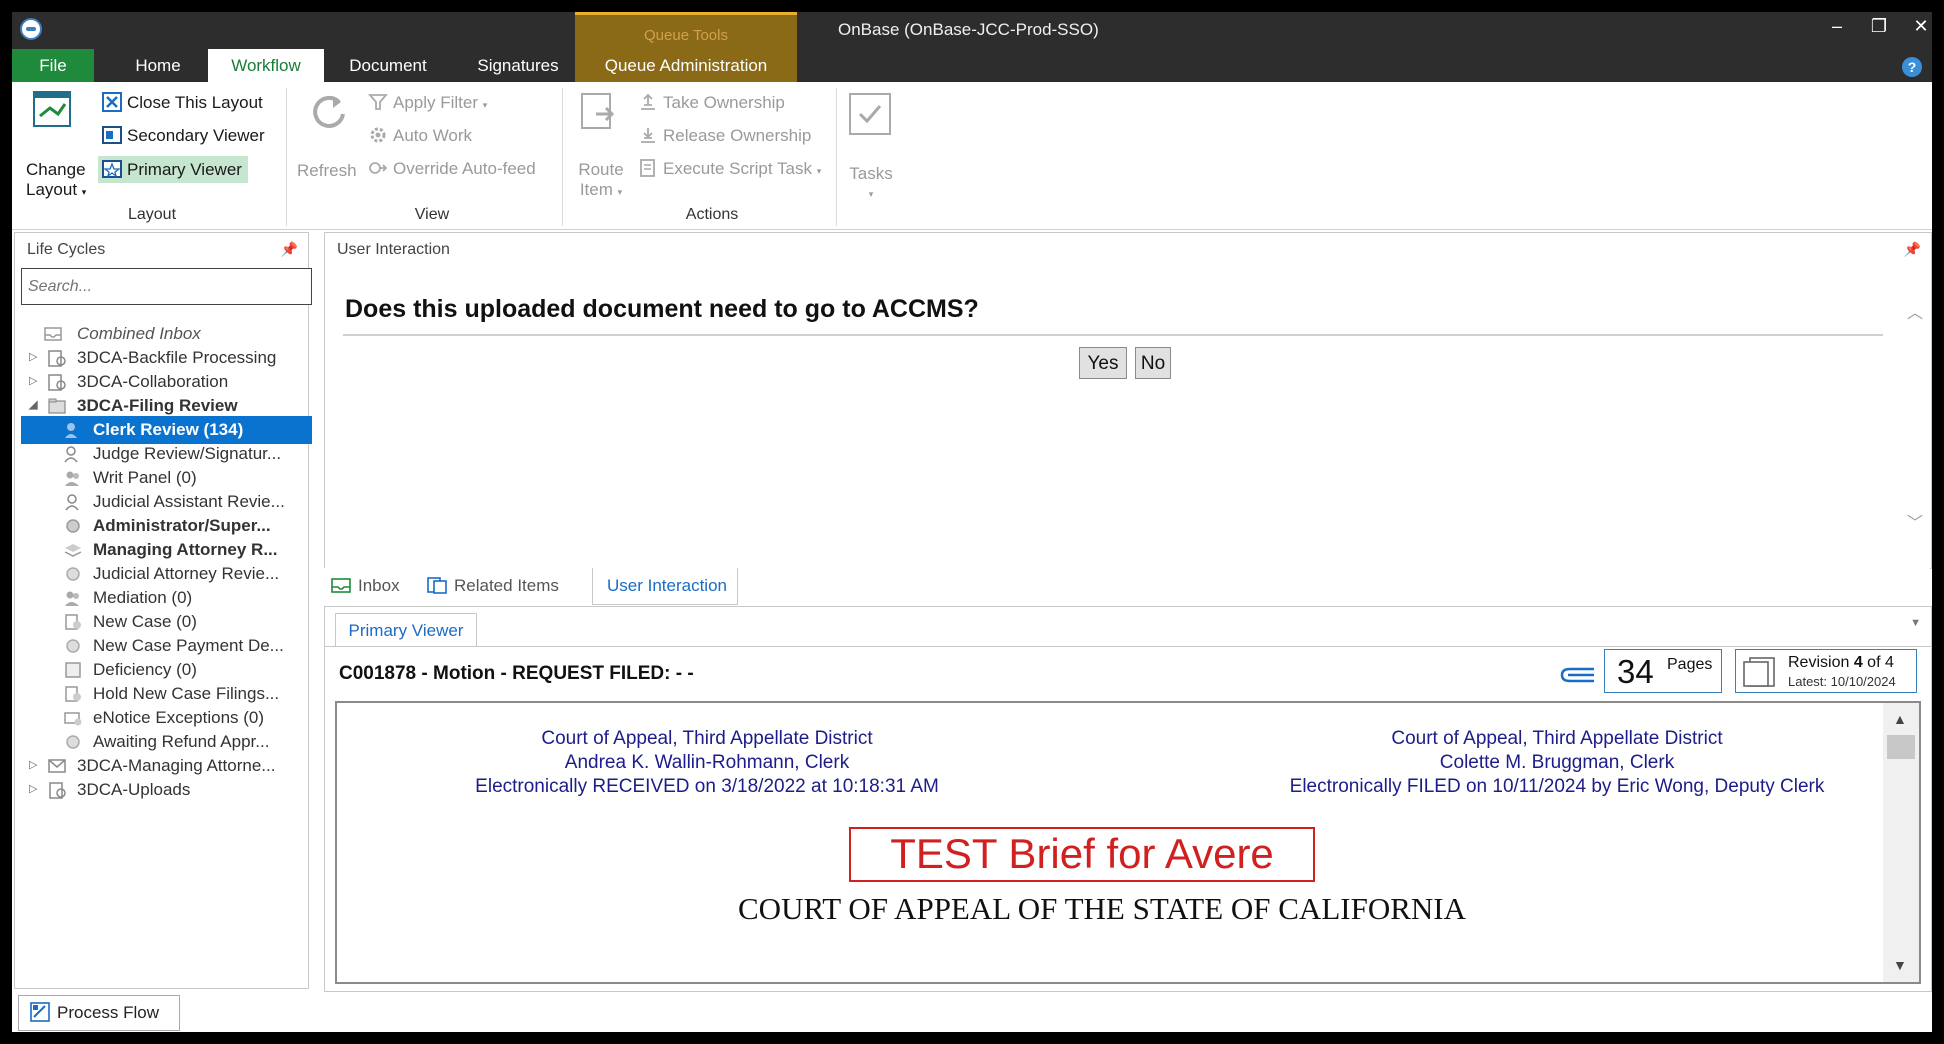 The height and width of the screenshot is (1044, 1944). Describe the element at coordinates (266, 65) in the screenshot. I see `tab-workflow: Workflow` at that location.